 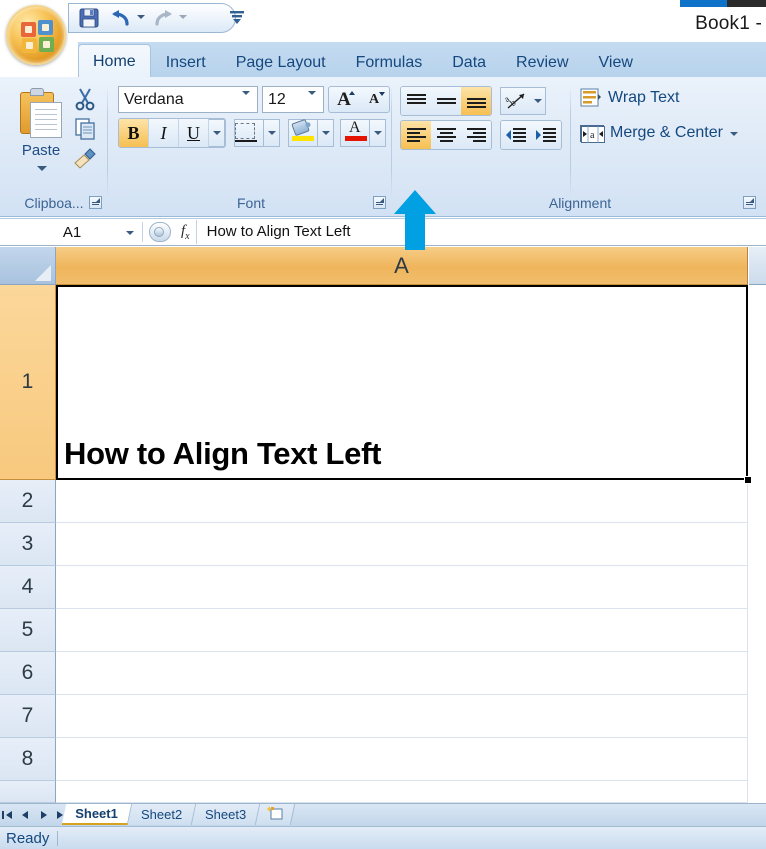 What do you see at coordinates (25, 814) in the screenshot?
I see `previous-sheet-icon` at bounding box center [25, 814].